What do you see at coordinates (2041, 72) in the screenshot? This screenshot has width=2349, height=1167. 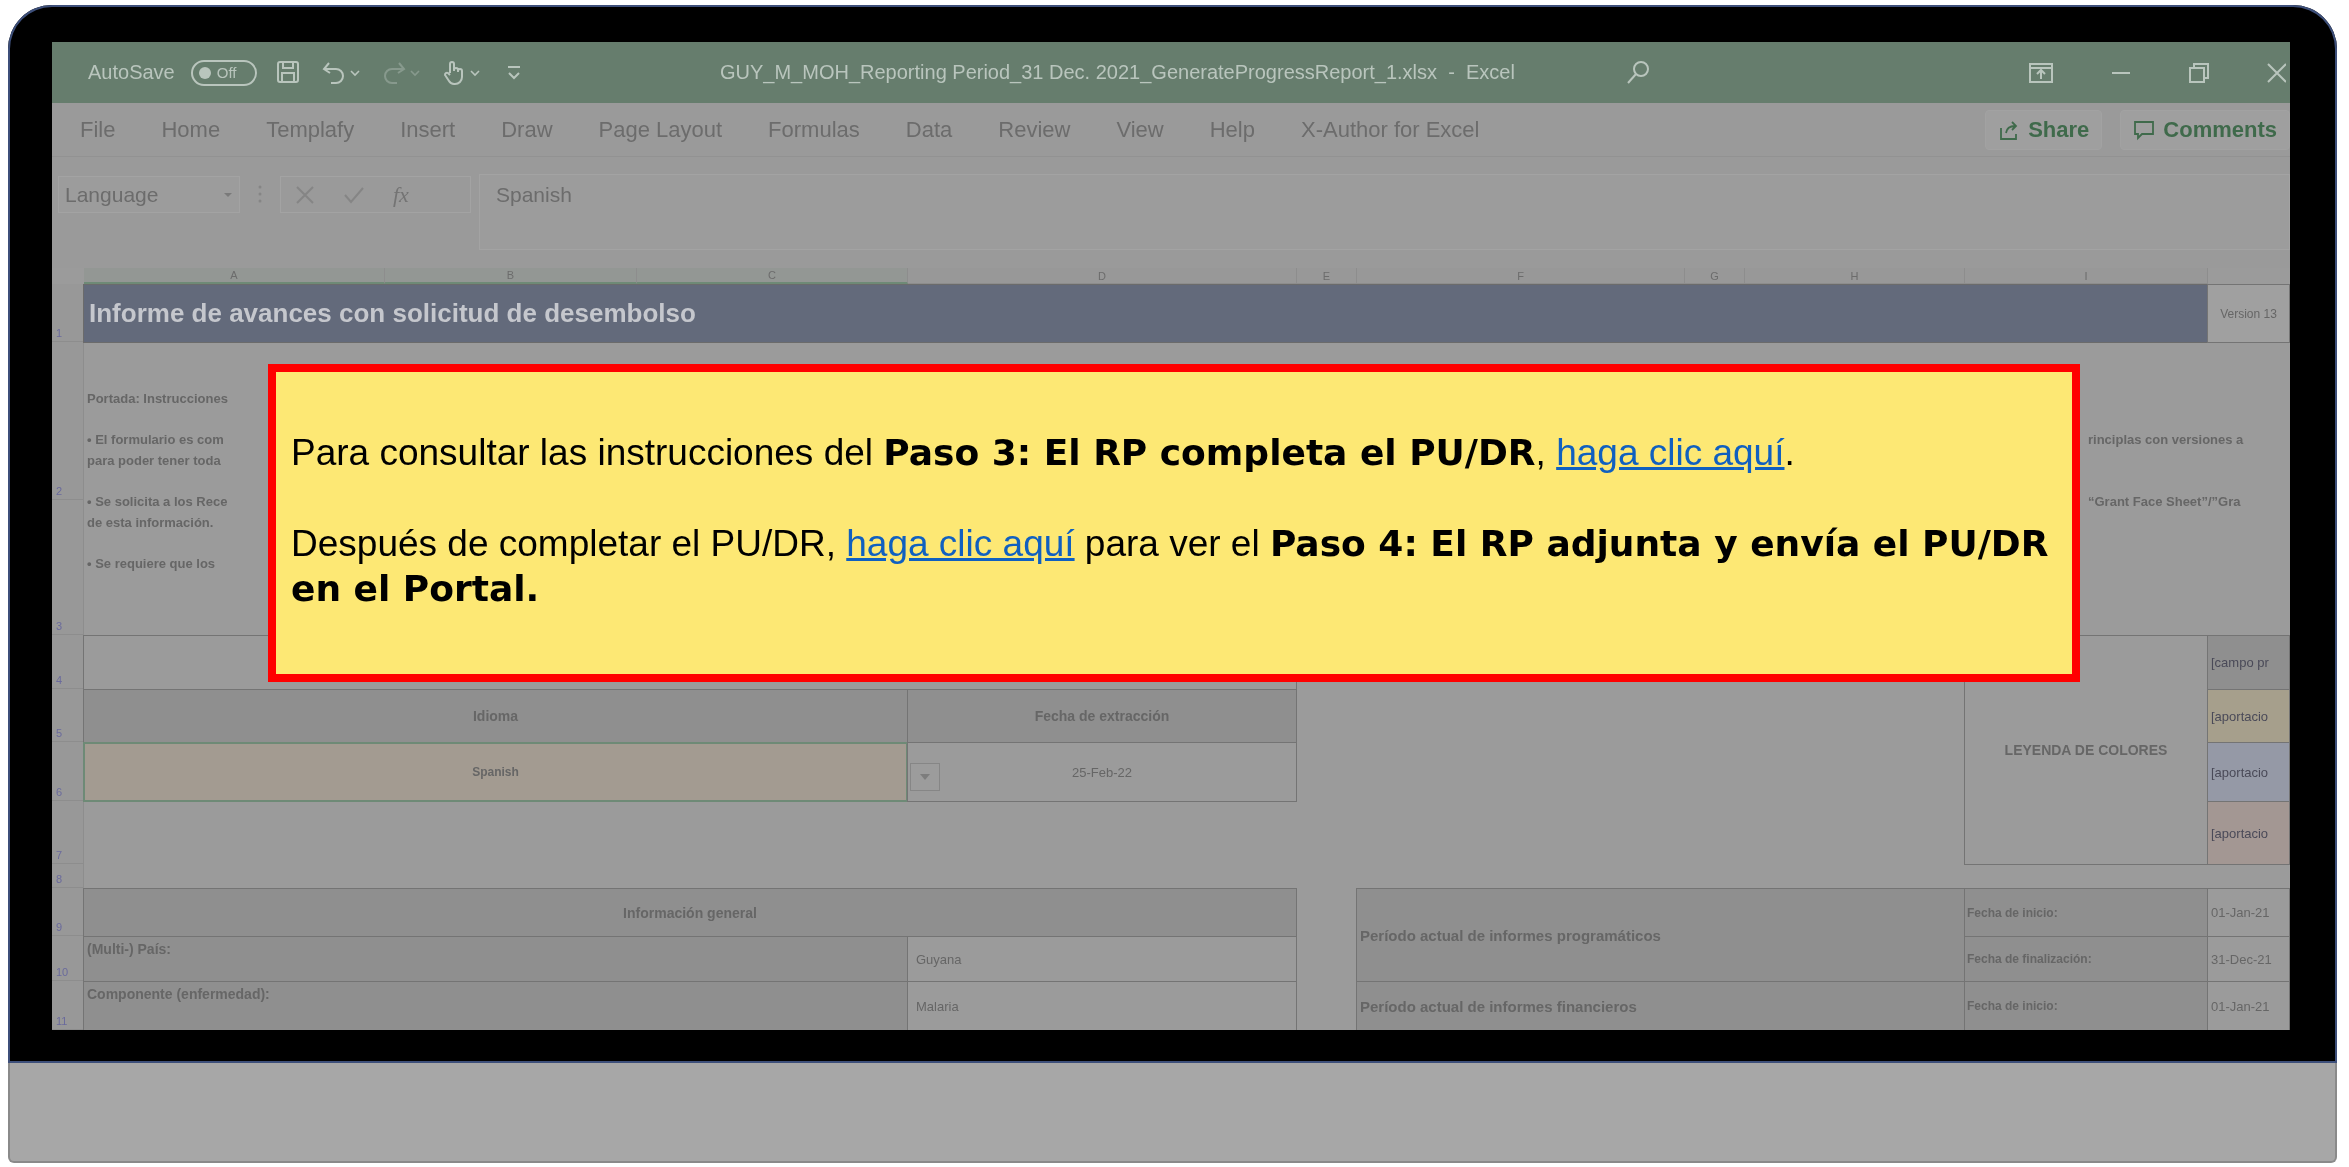 I see `ribbon-display-icon` at bounding box center [2041, 72].